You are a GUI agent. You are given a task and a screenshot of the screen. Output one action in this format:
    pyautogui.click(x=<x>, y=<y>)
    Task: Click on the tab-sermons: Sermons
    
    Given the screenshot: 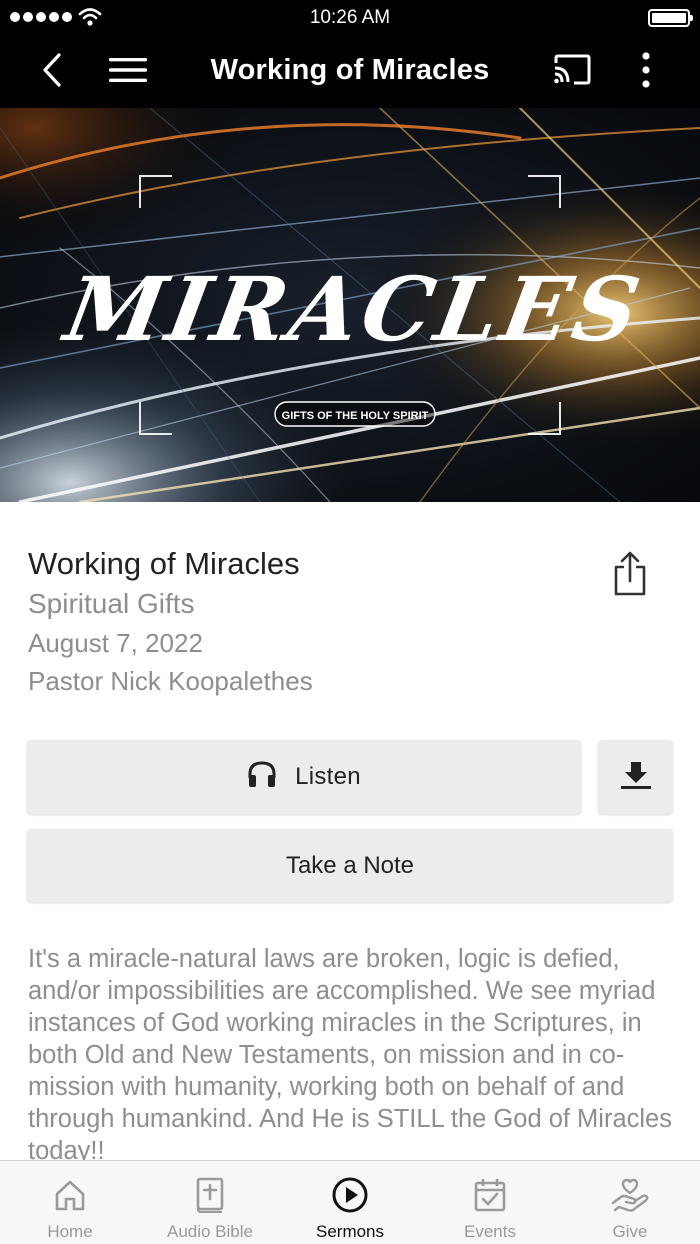 What is the action you would take?
    pyautogui.click(x=350, y=1202)
    